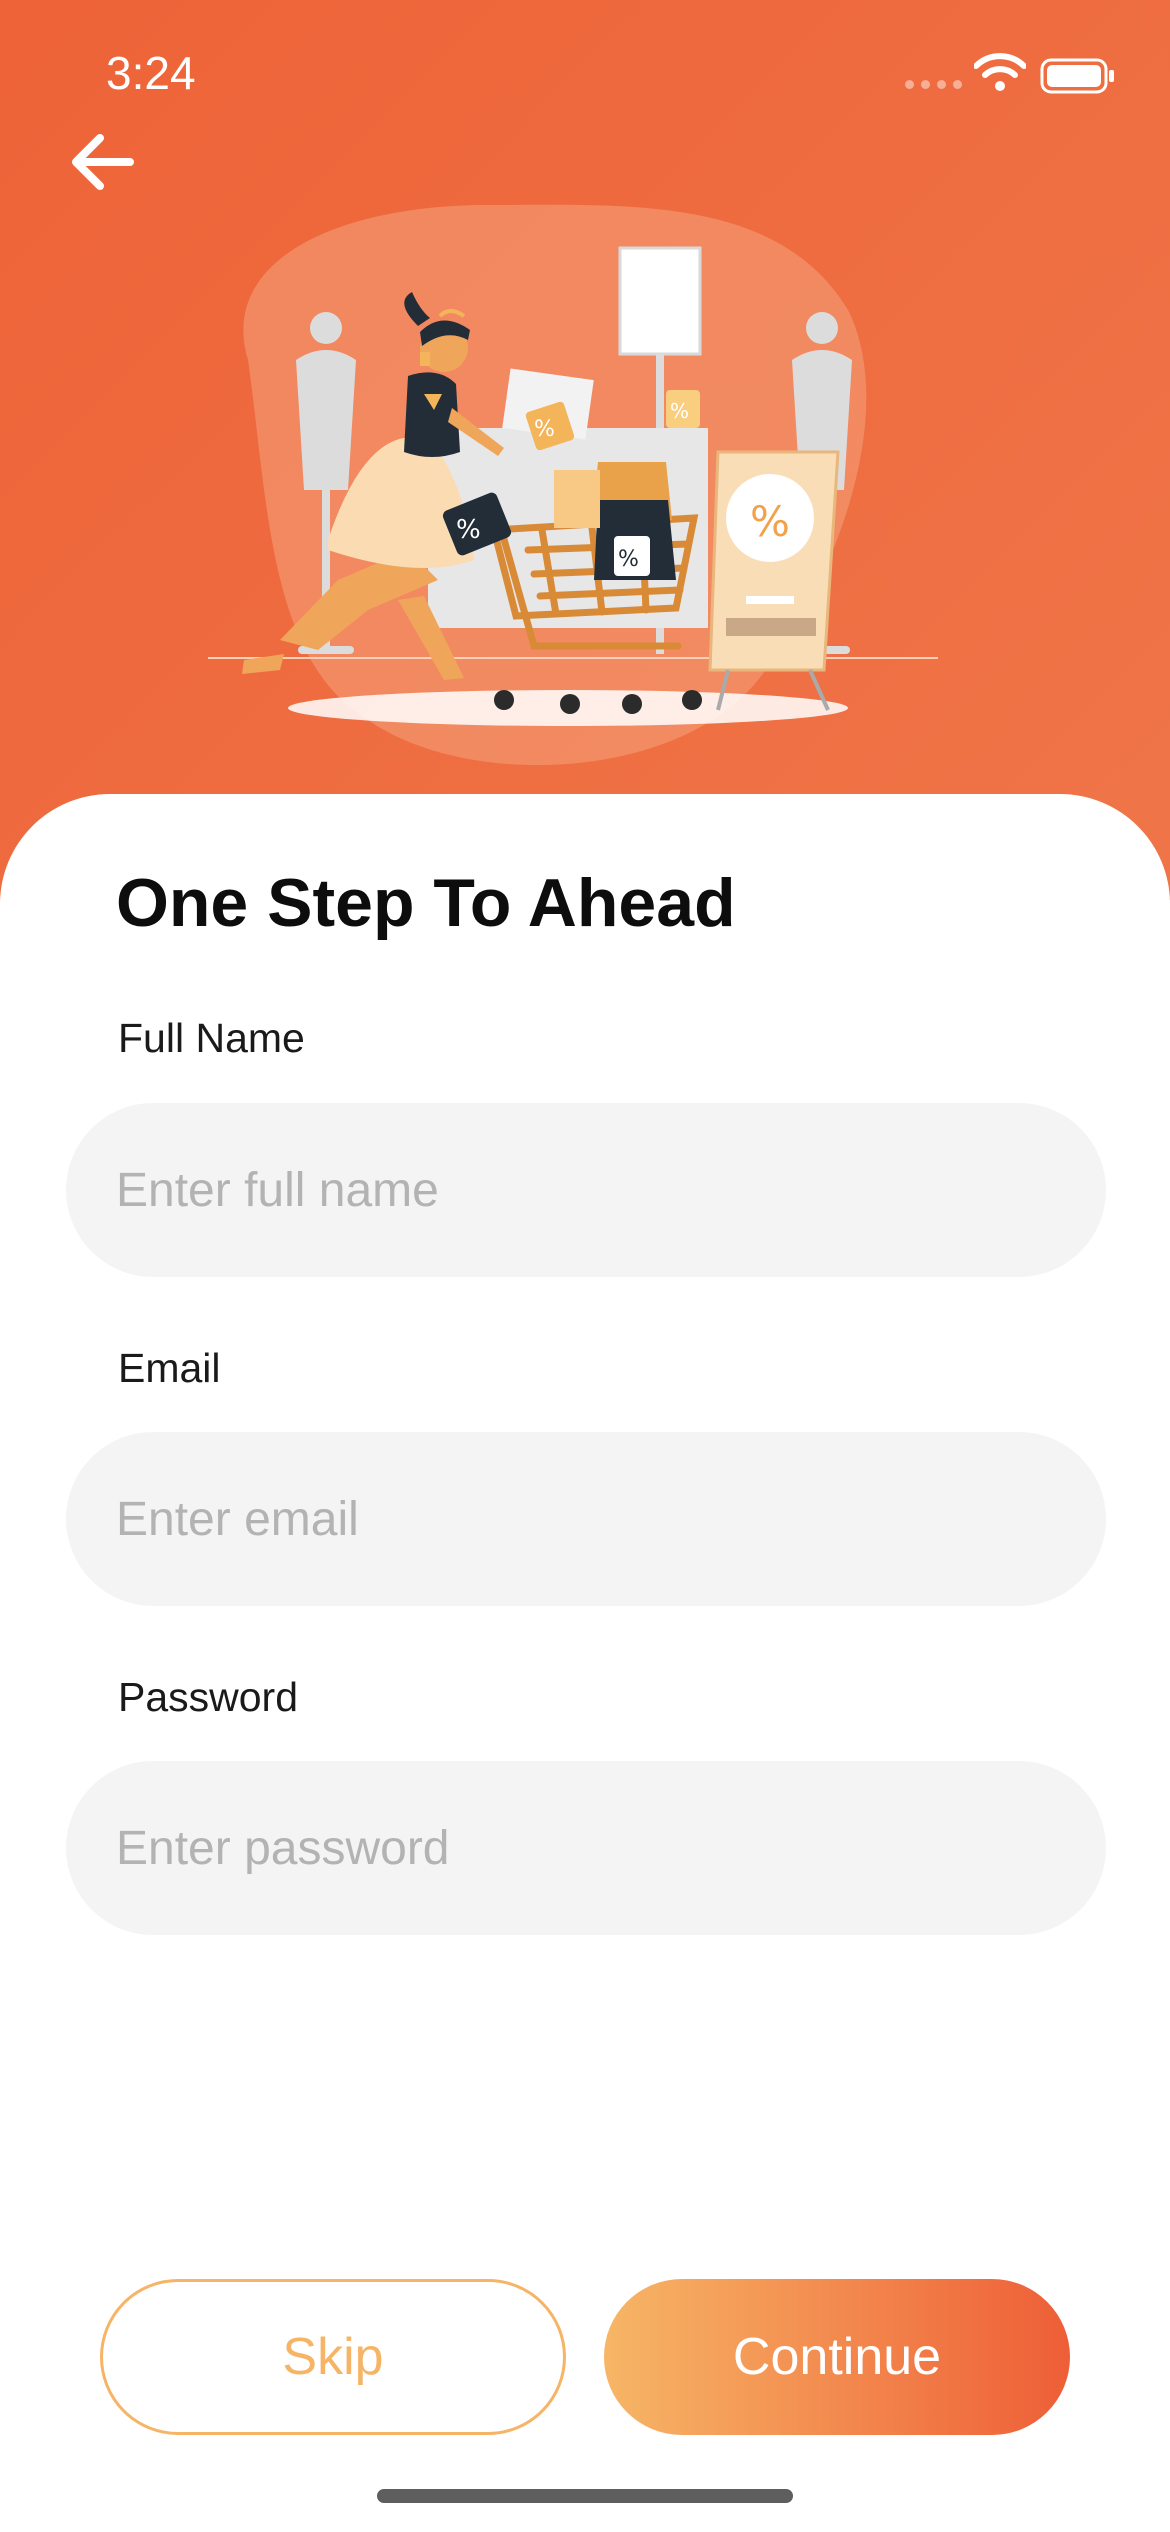 The height and width of the screenshot is (2532, 1170). What do you see at coordinates (1000, 72) in the screenshot?
I see `wifi-icon` at bounding box center [1000, 72].